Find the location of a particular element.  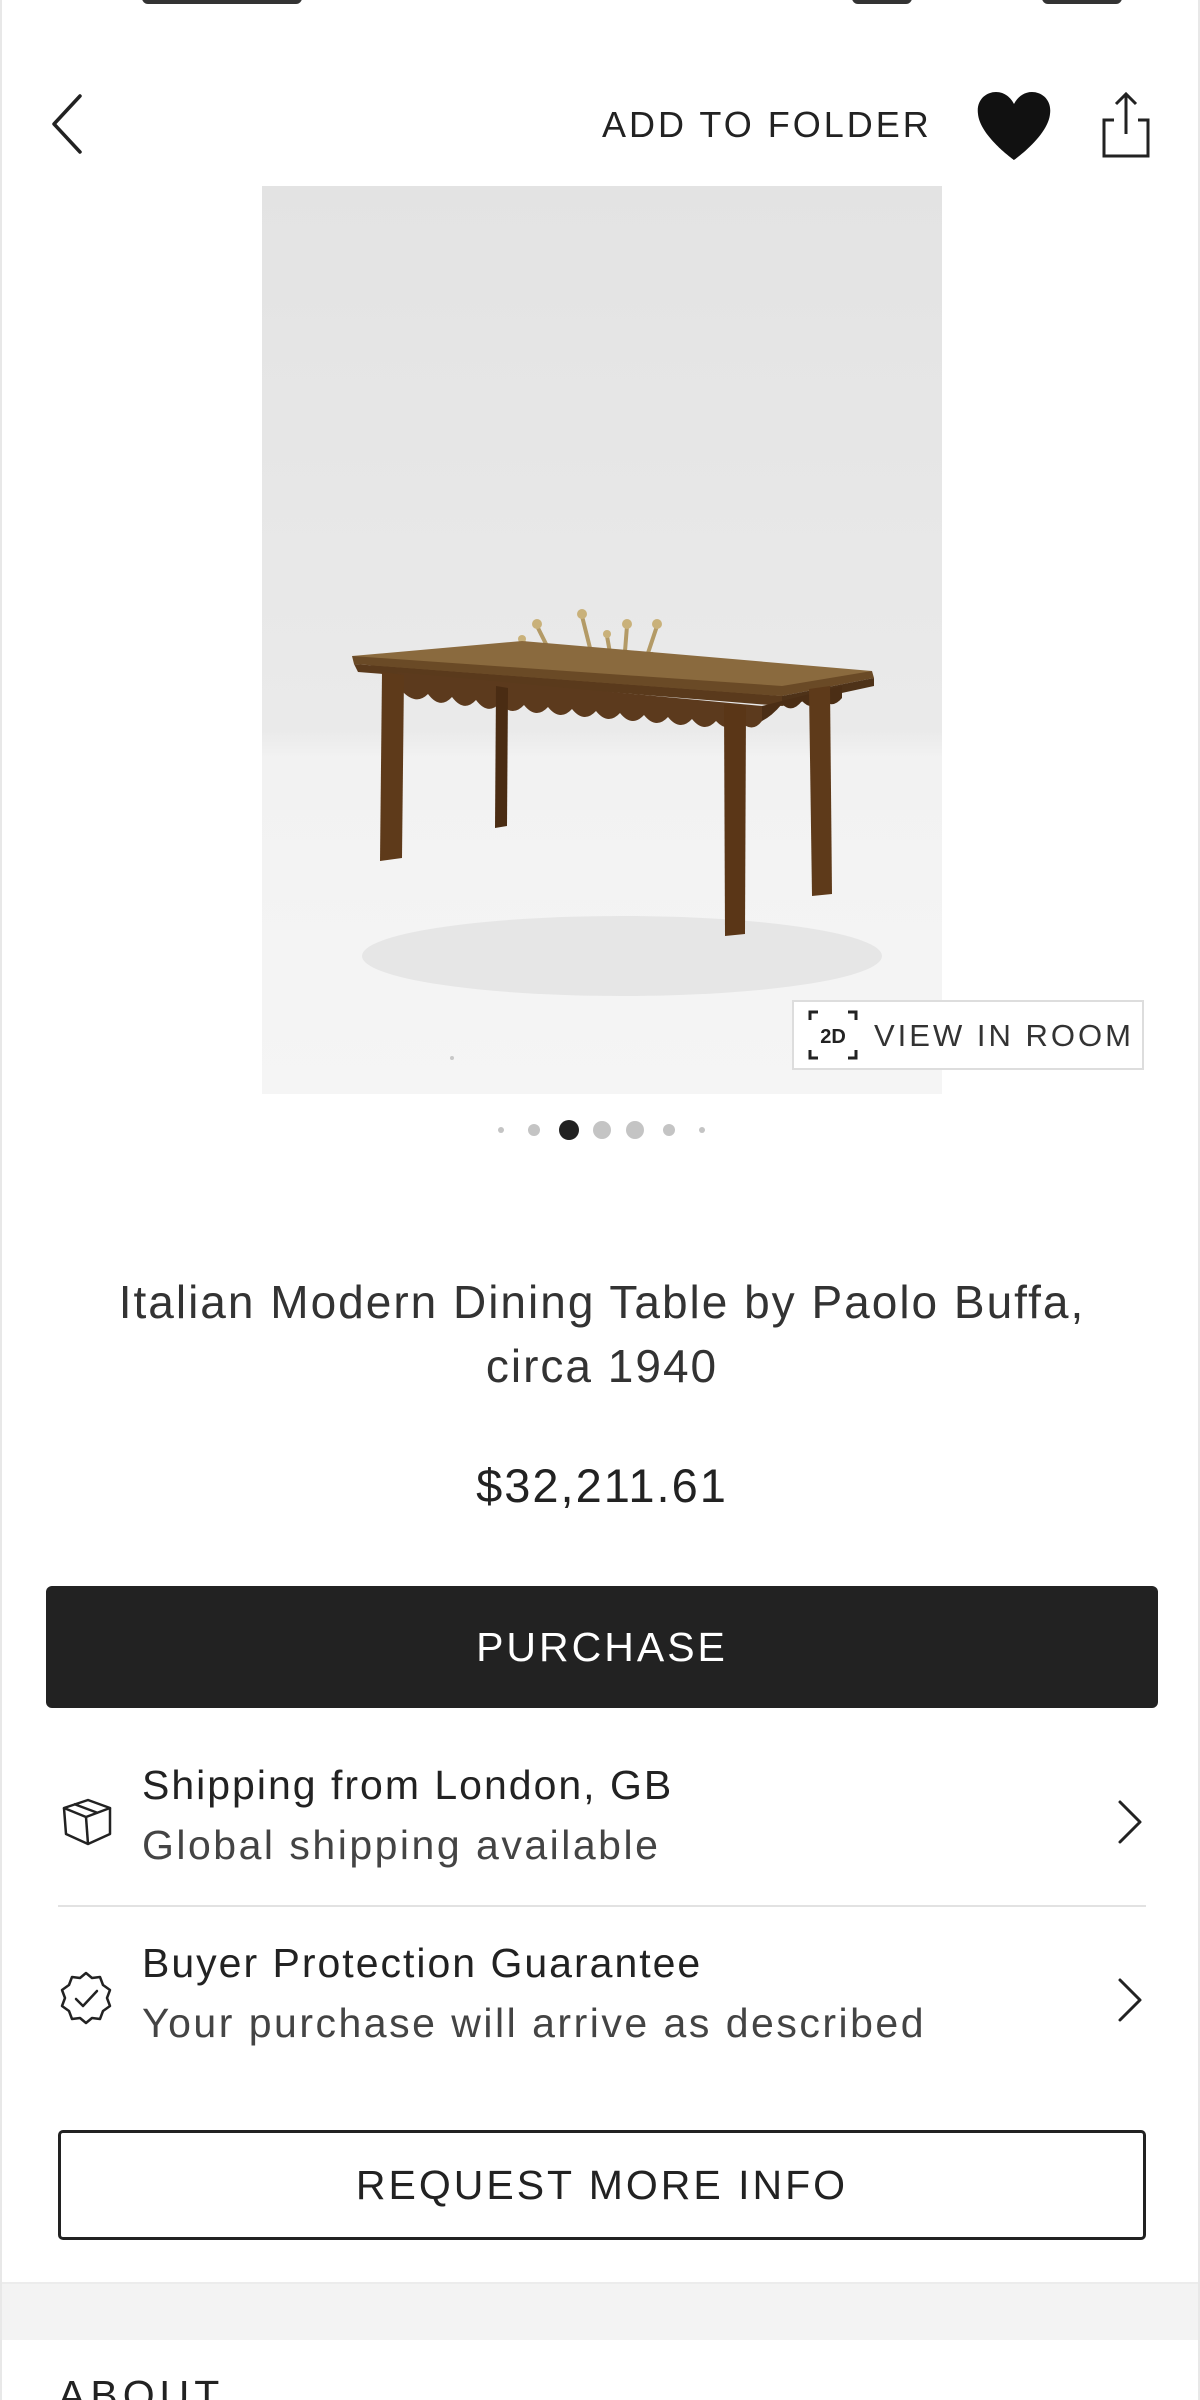

section-separator is located at coordinates (600, 2311).